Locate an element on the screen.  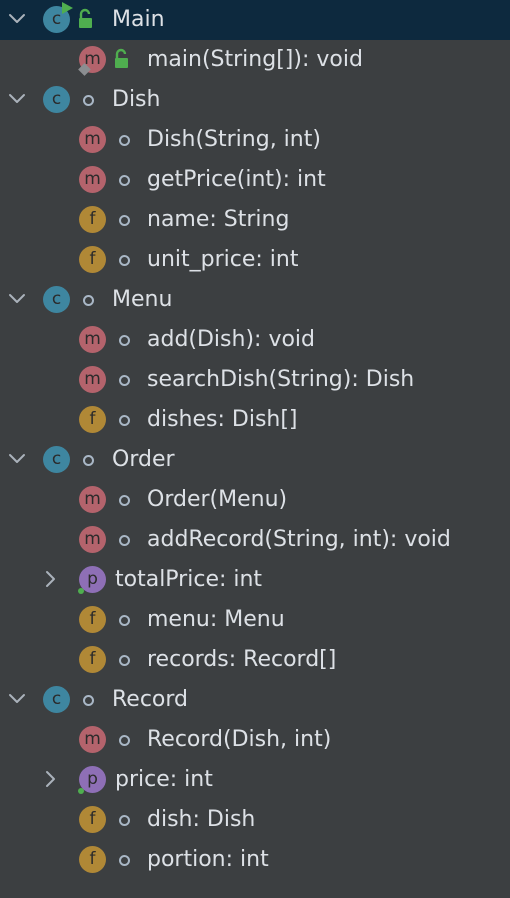
tree-row-method-getprice: m getPrice(int): int is located at coordinates (255, 180).